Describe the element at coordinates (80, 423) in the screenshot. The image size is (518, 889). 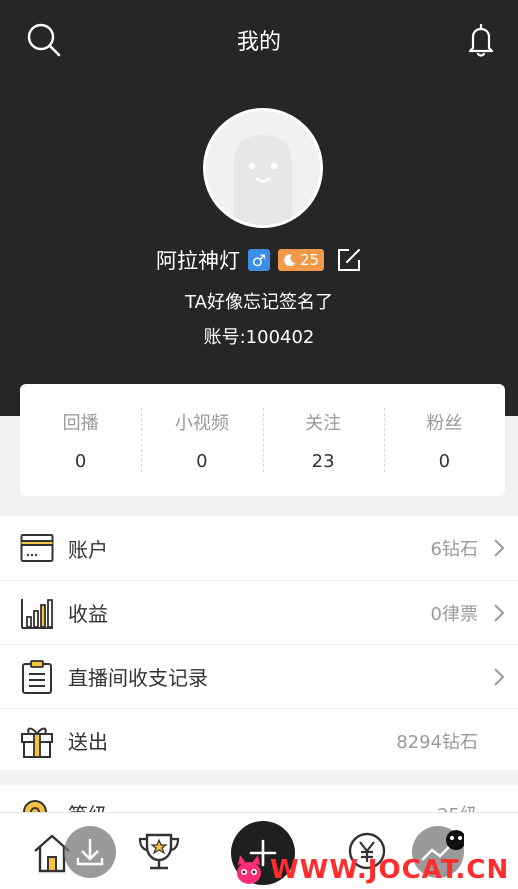
I see `stat-label: 回播` at that location.